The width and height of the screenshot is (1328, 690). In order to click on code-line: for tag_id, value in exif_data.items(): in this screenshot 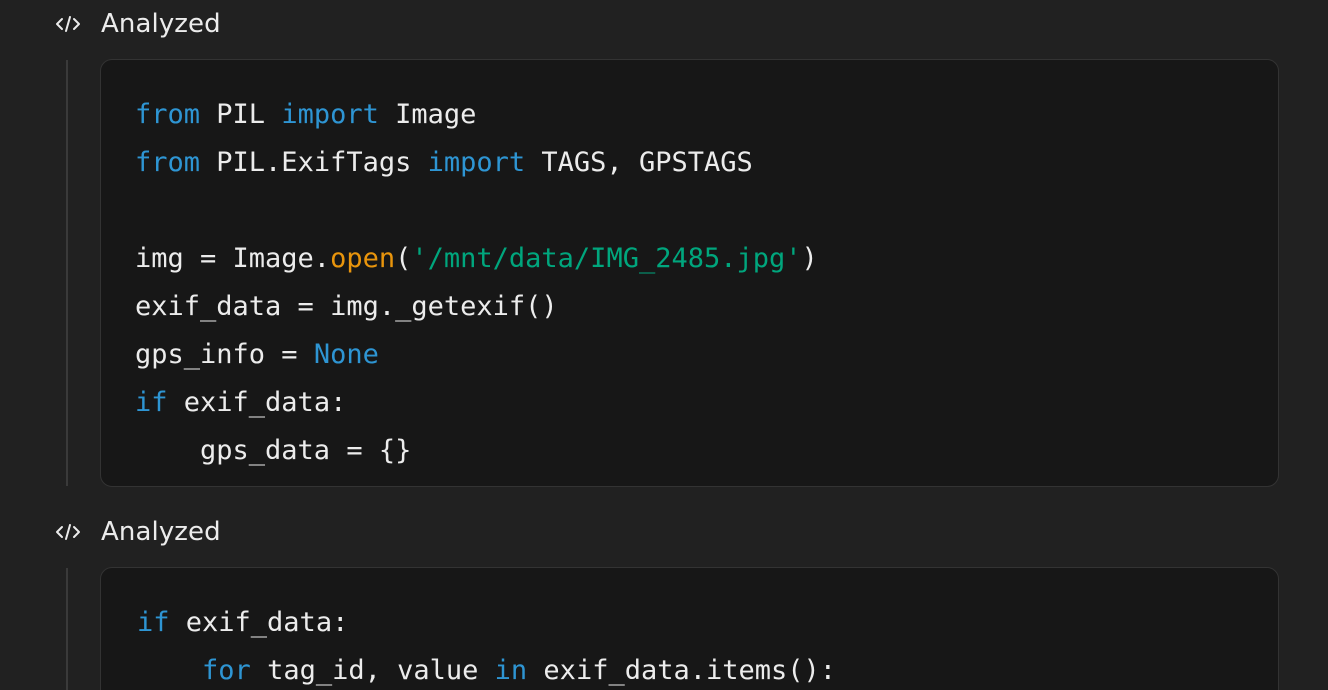, I will do `click(486, 668)`.